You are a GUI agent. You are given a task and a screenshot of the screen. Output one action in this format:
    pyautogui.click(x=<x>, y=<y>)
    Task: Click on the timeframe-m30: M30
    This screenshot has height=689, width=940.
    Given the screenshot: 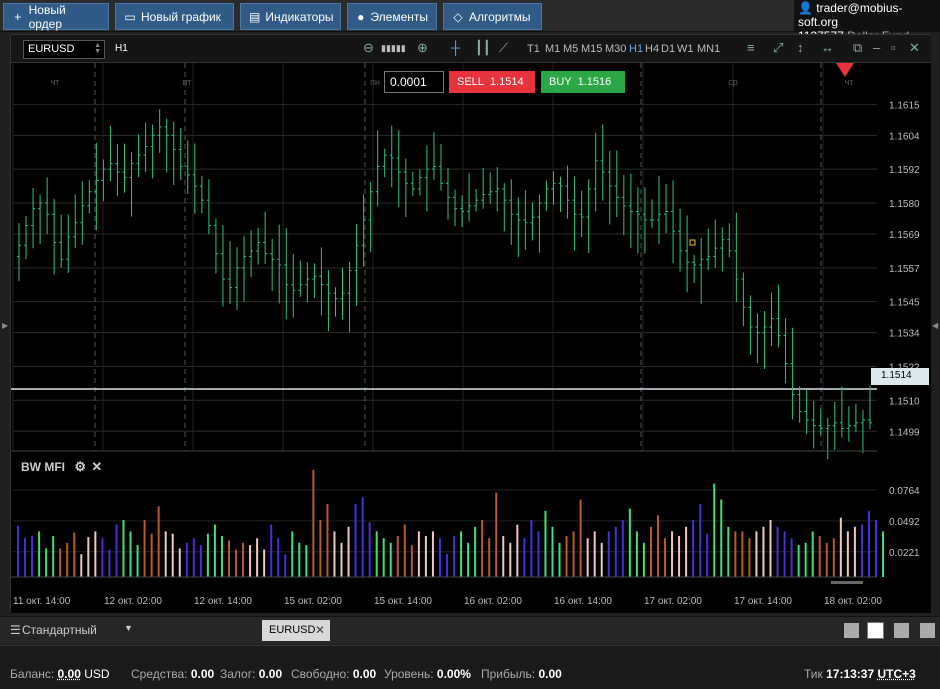 What is the action you would take?
    pyautogui.click(x=615, y=49)
    